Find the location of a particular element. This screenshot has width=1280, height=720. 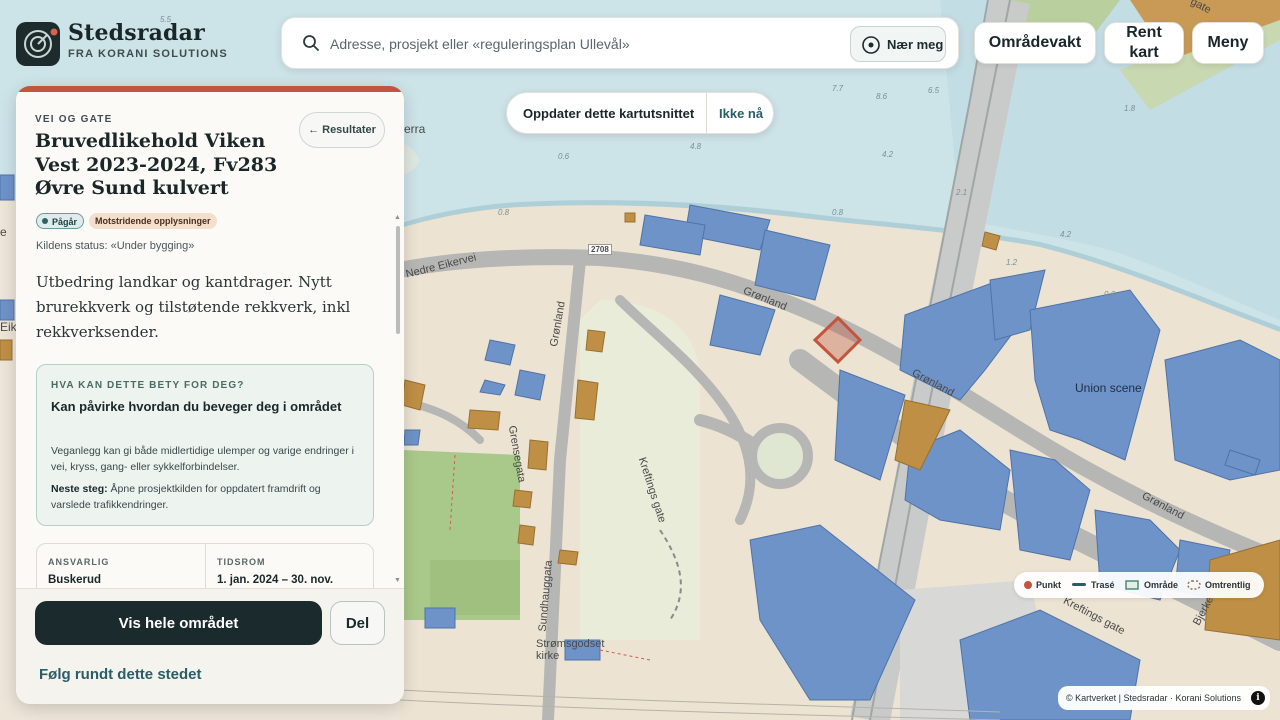

legend-route: Trasé is located at coordinates (1103, 585).